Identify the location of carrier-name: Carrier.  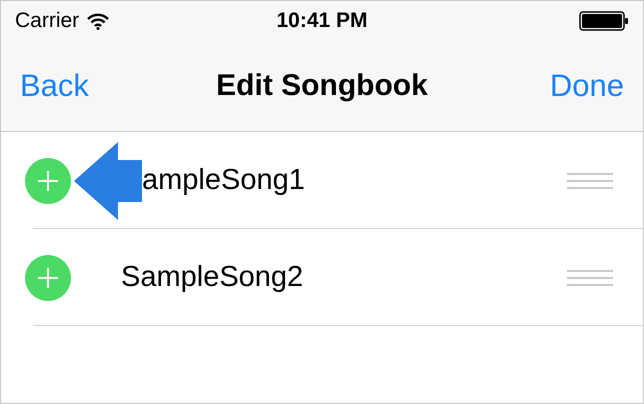
(47, 21).